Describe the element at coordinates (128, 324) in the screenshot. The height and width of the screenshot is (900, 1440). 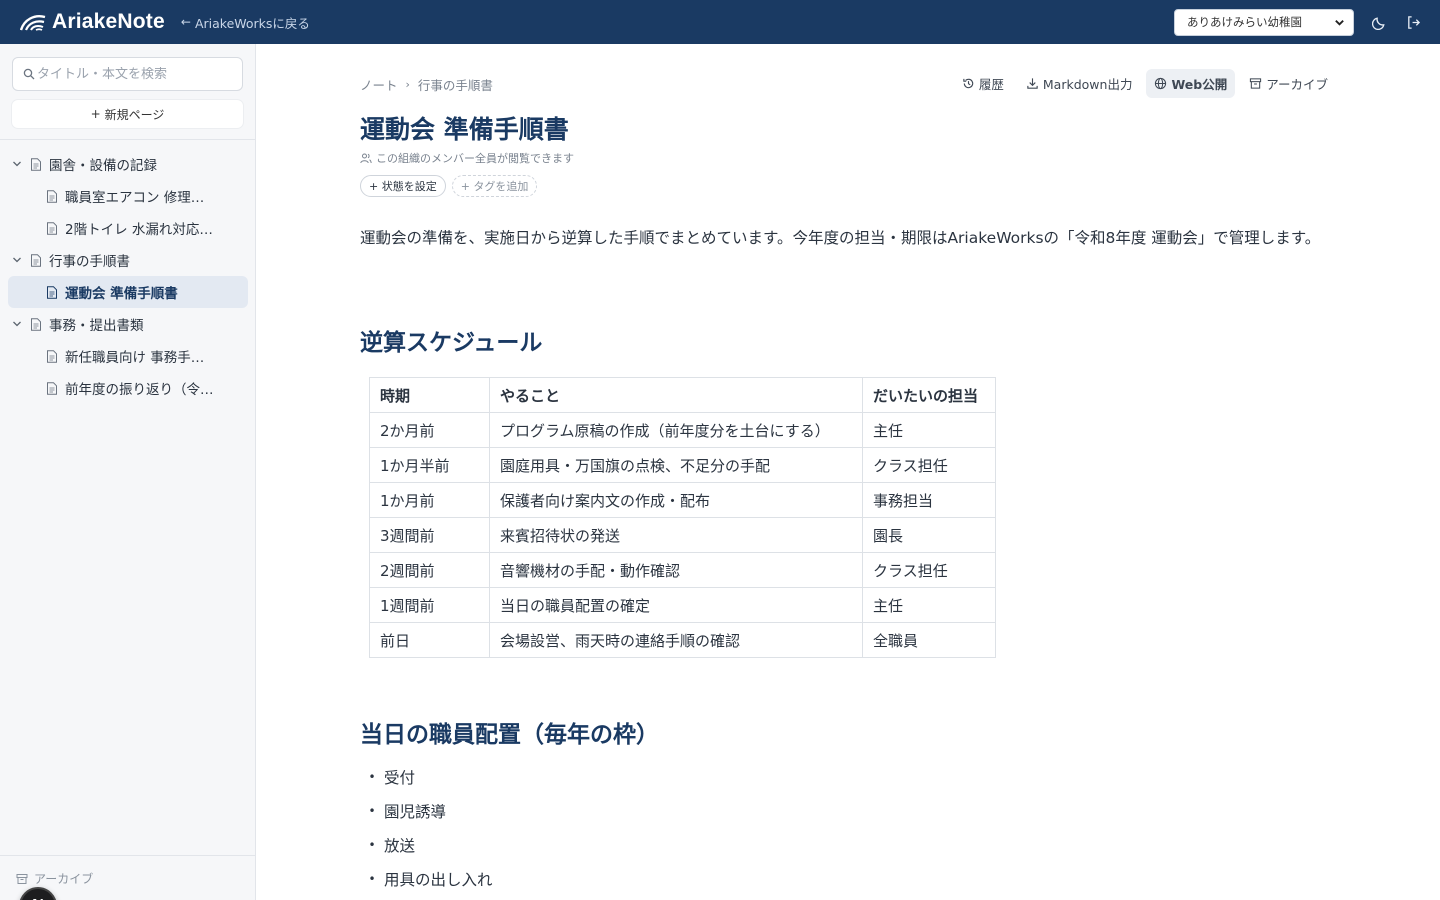
I see `tree-group-office-docs: 事務・提出書類` at that location.